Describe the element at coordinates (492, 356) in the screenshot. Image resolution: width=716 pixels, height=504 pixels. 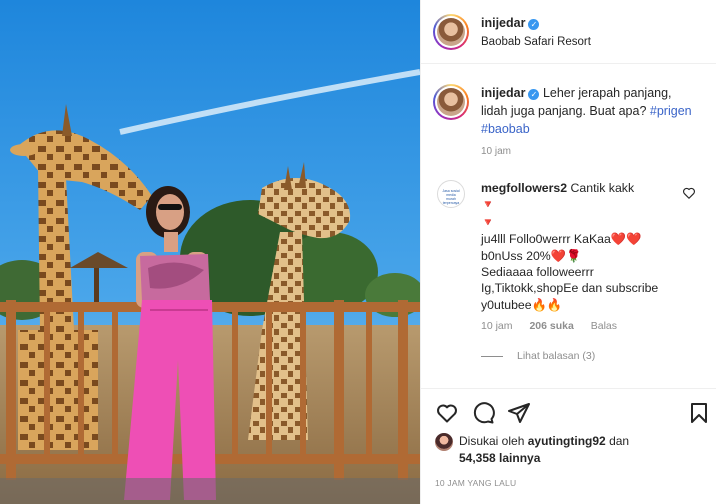
I see `replies-divider` at that location.